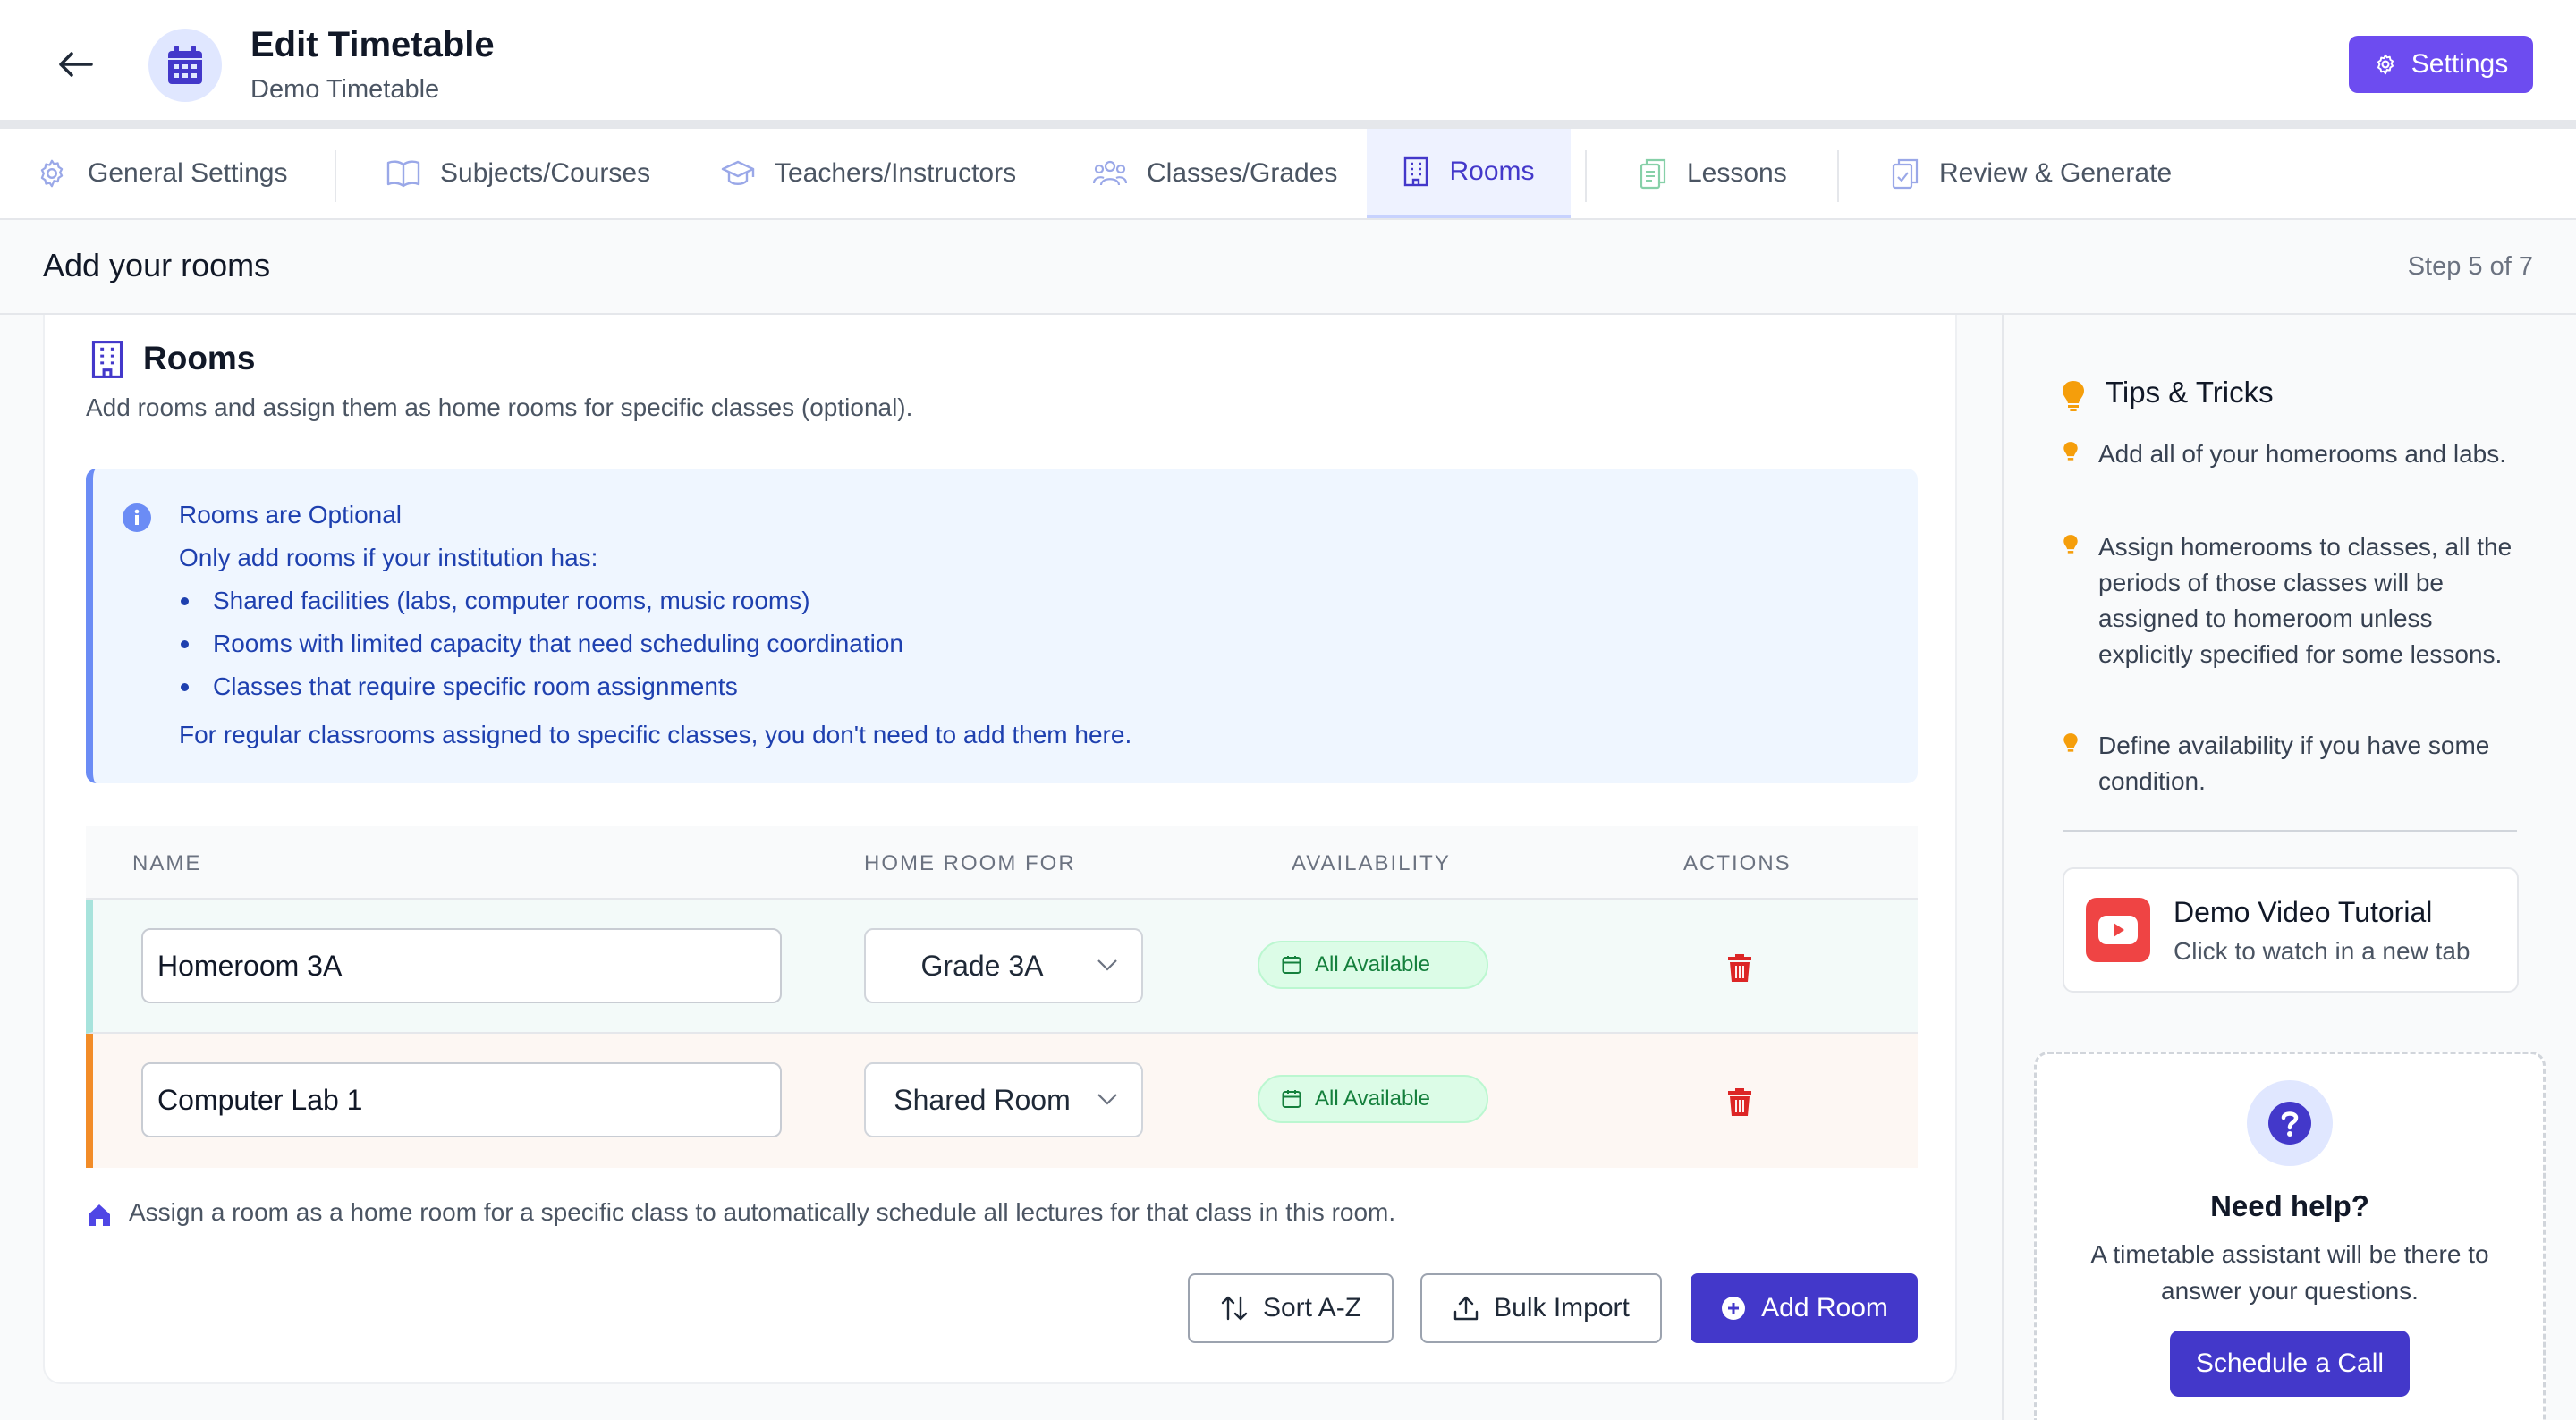  I want to click on select-value: Grade 3A, so click(982, 966).